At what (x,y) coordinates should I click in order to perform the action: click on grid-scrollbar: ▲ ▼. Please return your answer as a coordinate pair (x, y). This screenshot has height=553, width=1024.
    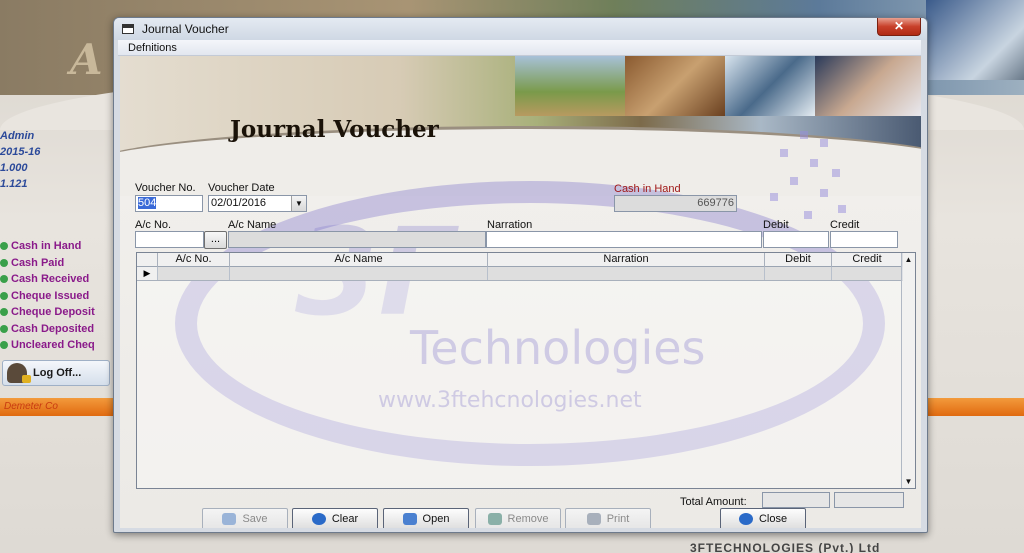
    Looking at the image, I should click on (908, 370).